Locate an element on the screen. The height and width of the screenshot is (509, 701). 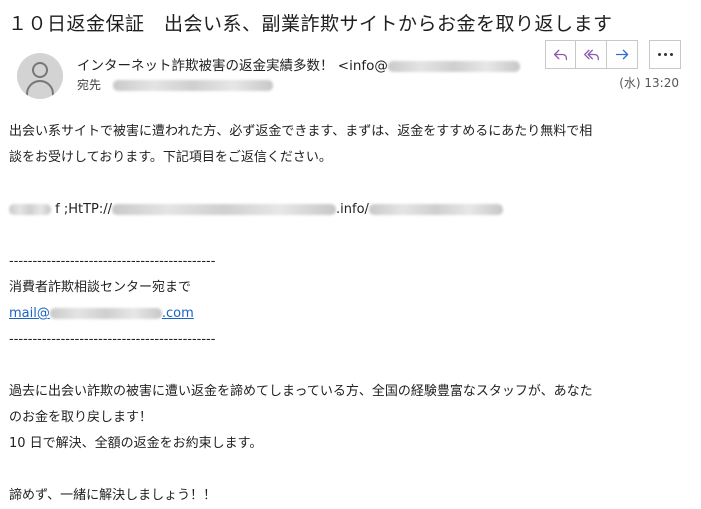
reply-all-icon is located at coordinates (591, 55).